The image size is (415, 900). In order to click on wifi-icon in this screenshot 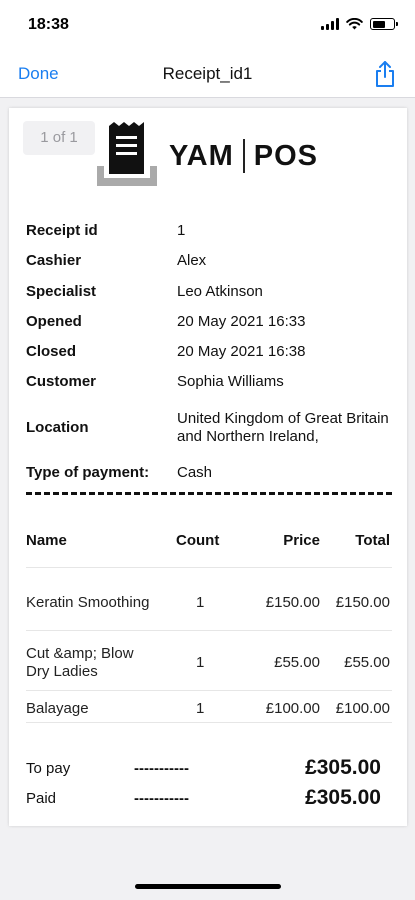, I will do `click(354, 24)`.